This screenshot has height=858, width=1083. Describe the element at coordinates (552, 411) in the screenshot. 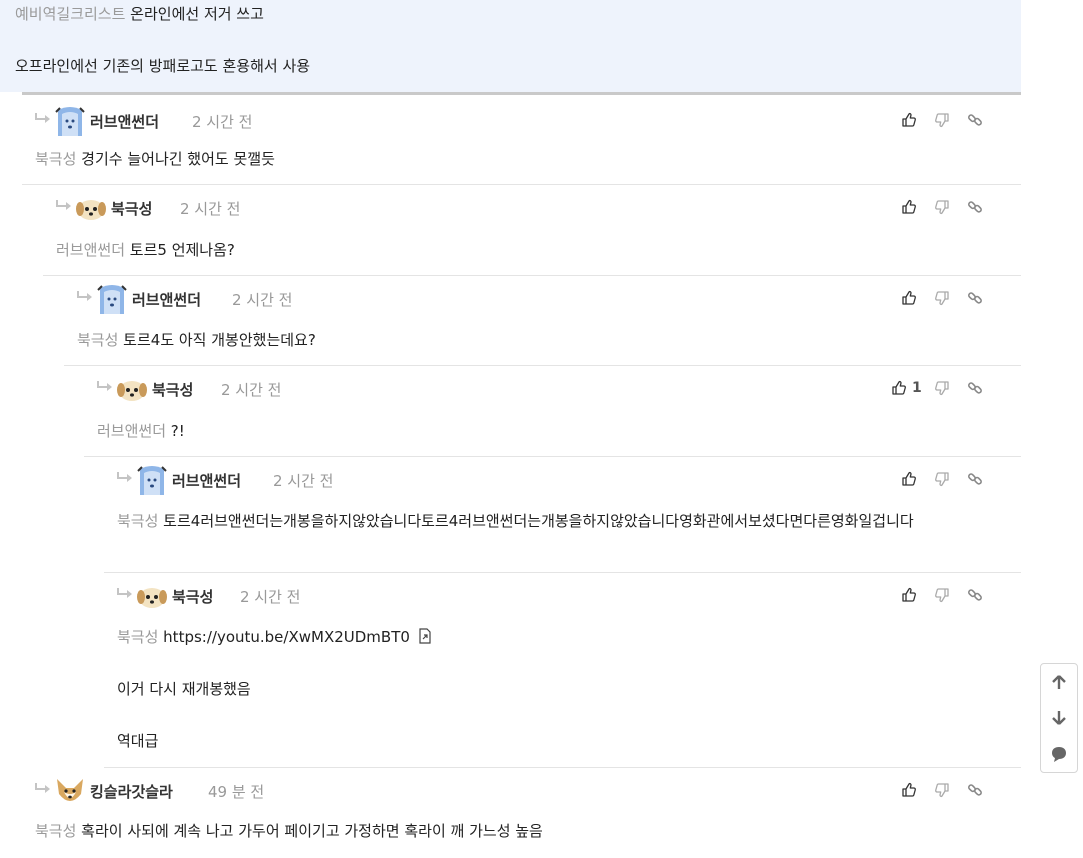

I see `comment-item: 북극성 2 시간 전 1 러브앤썬더 ?!` at that location.